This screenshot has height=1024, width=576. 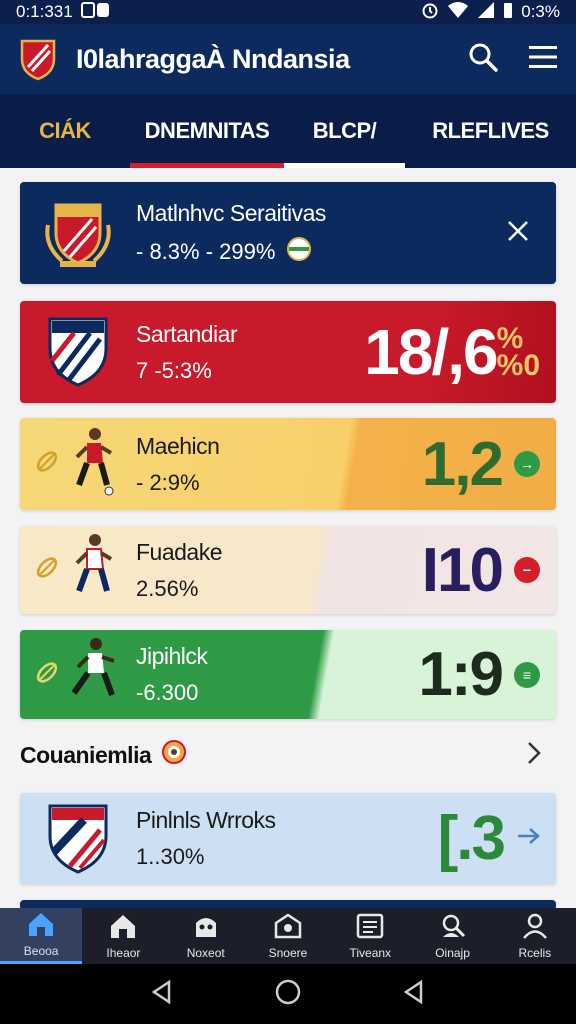 What do you see at coordinates (483, 59) in the screenshot?
I see `search-icon` at bounding box center [483, 59].